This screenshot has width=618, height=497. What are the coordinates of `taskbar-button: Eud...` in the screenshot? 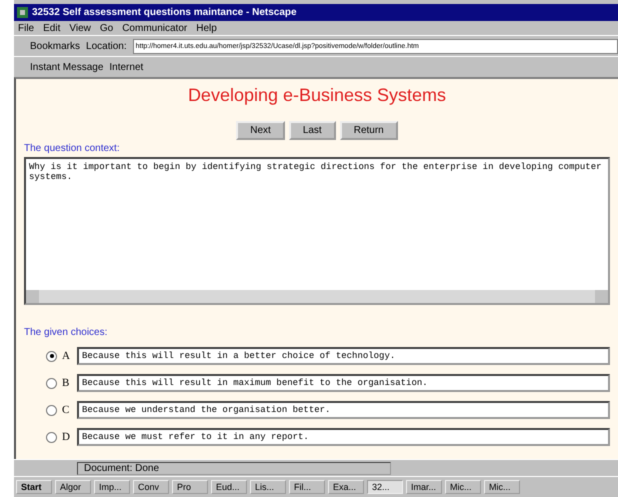 It's located at (229, 487).